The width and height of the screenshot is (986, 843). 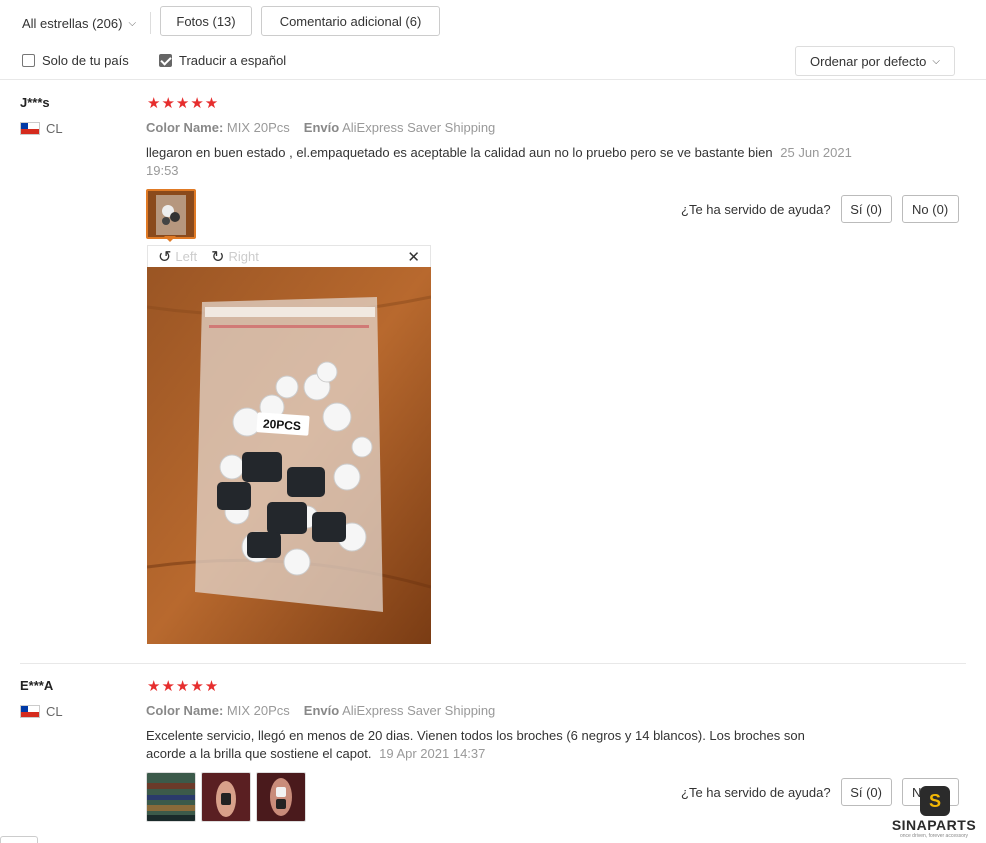 What do you see at coordinates (150, 23) in the screenshot?
I see `divider` at bounding box center [150, 23].